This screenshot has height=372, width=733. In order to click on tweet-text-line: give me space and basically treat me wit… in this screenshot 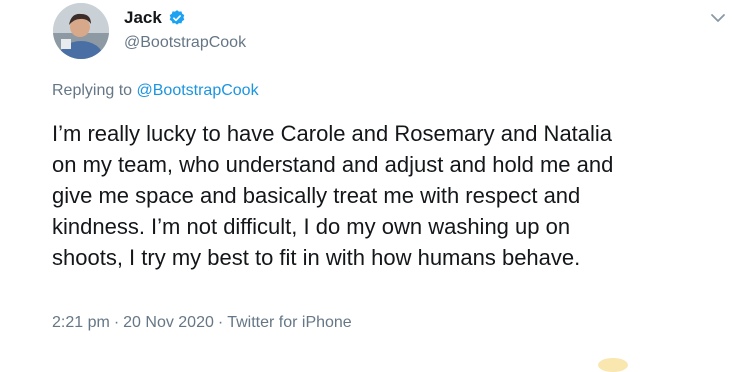, I will do `click(316, 195)`.